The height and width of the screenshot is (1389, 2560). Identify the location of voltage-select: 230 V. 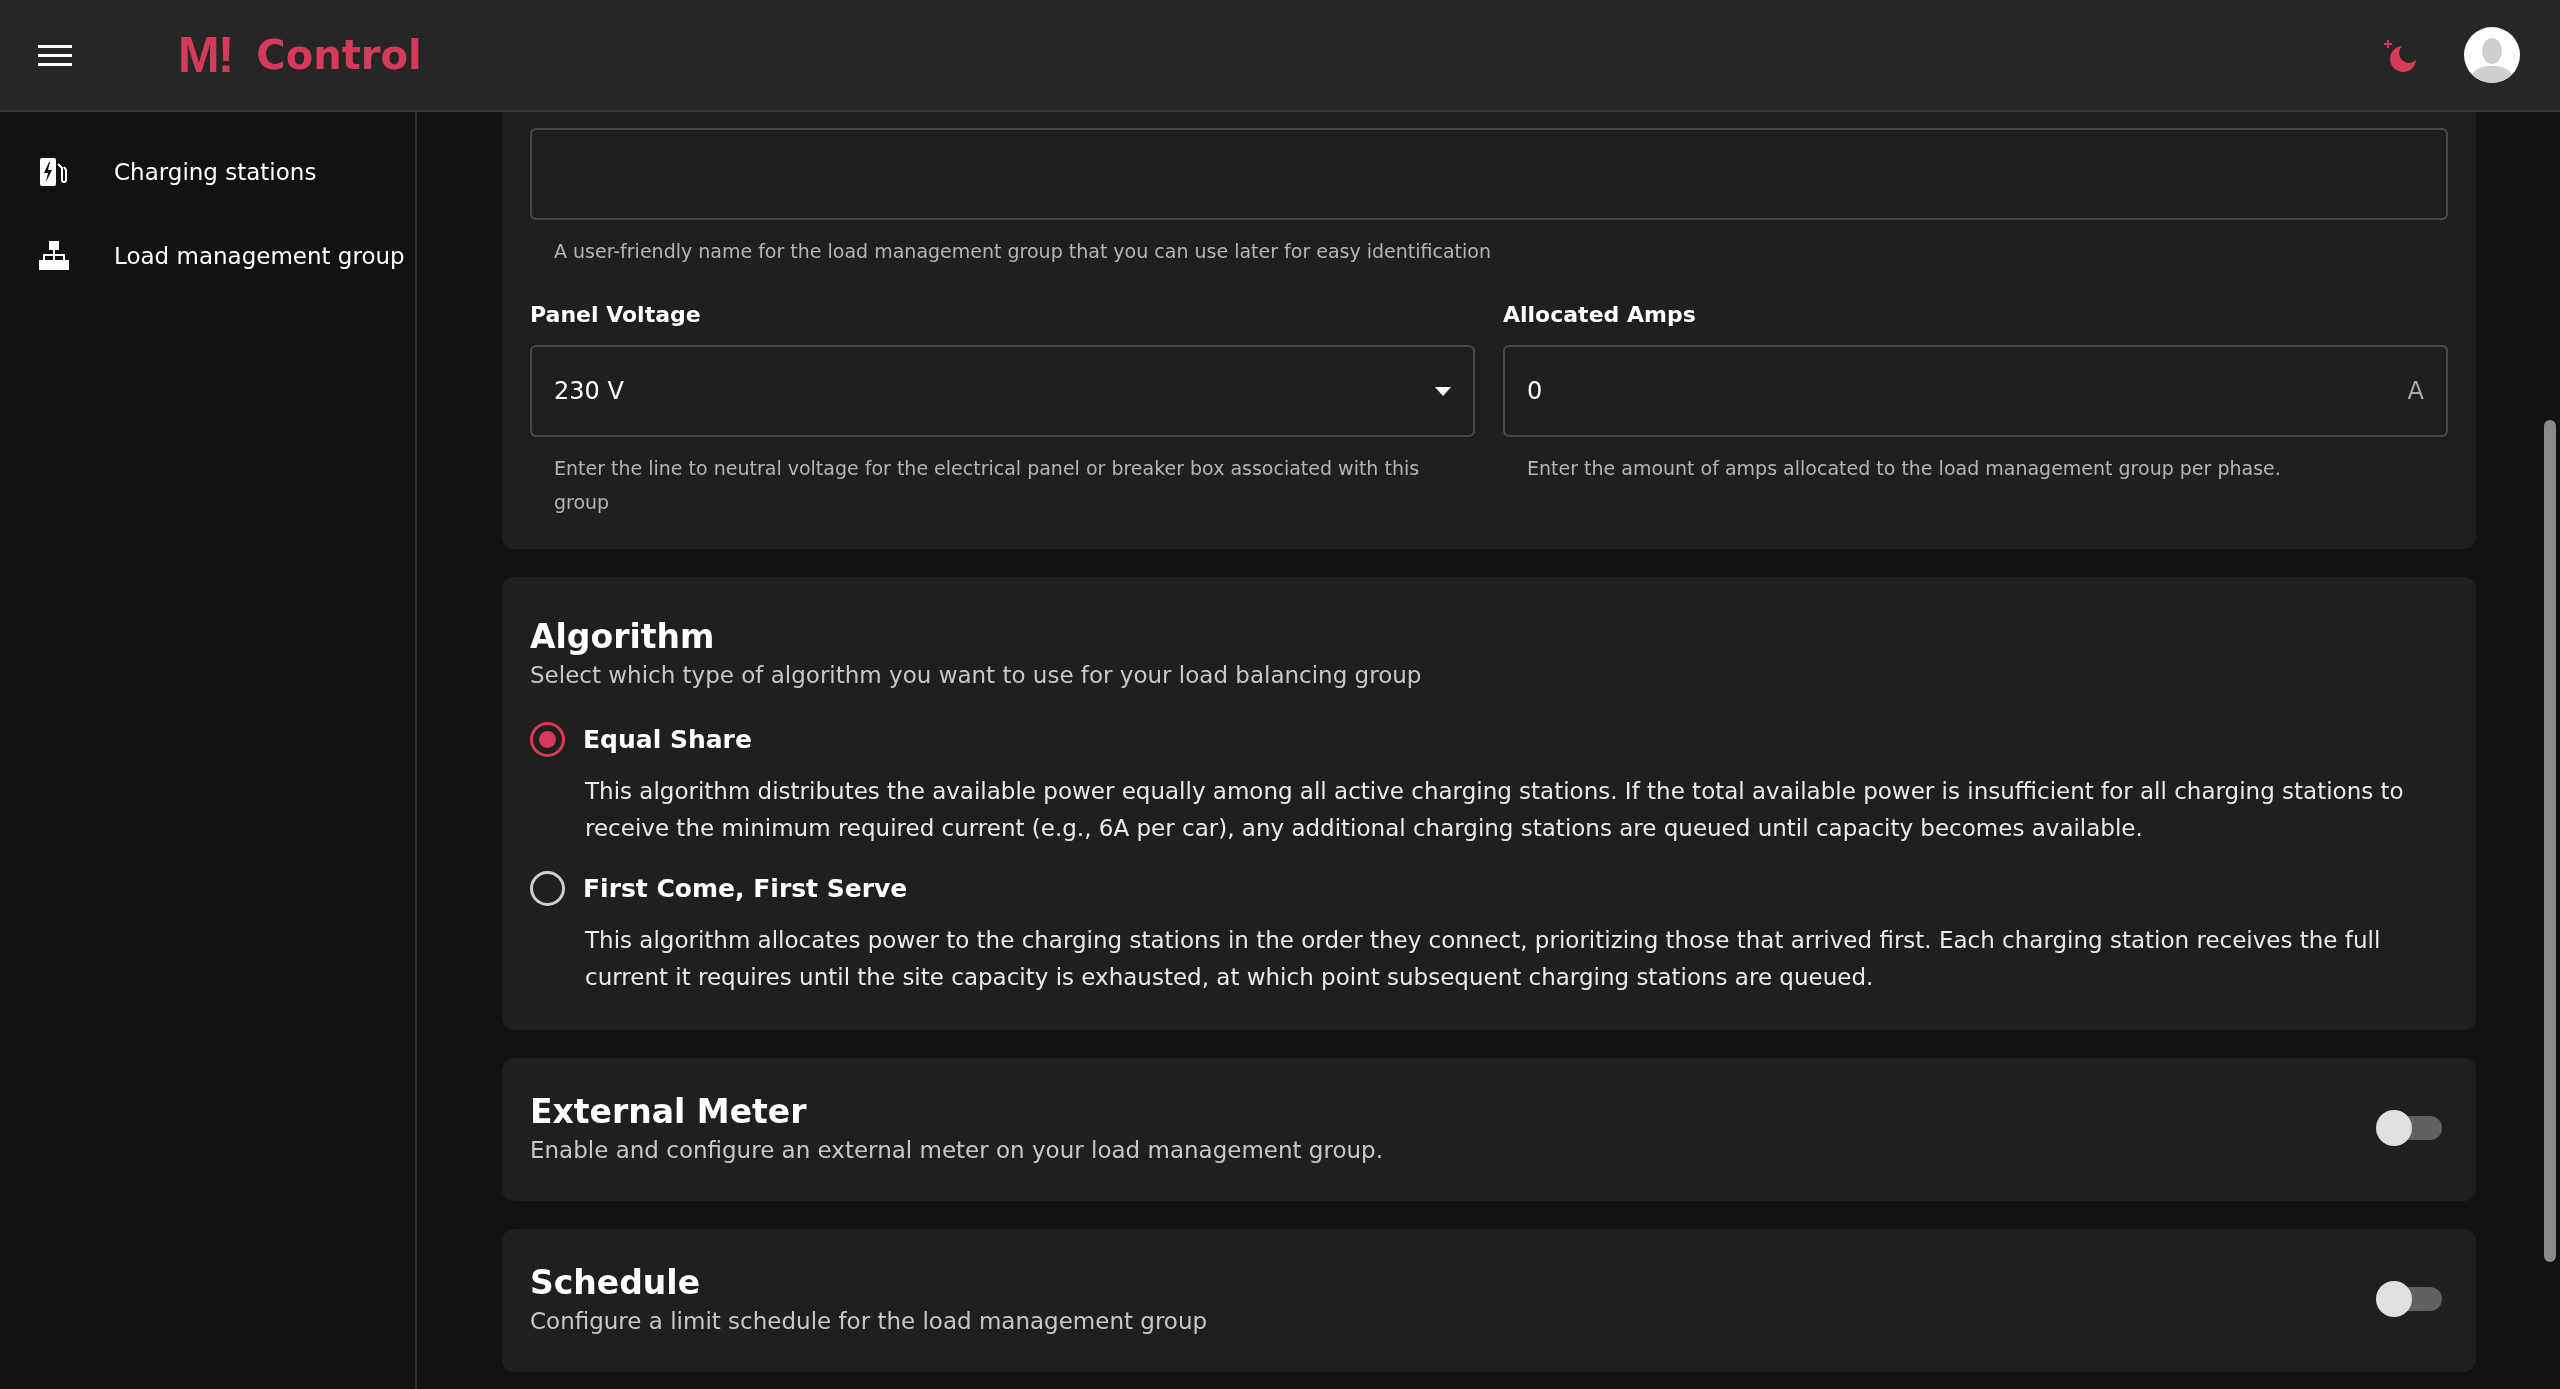
(1002, 391).